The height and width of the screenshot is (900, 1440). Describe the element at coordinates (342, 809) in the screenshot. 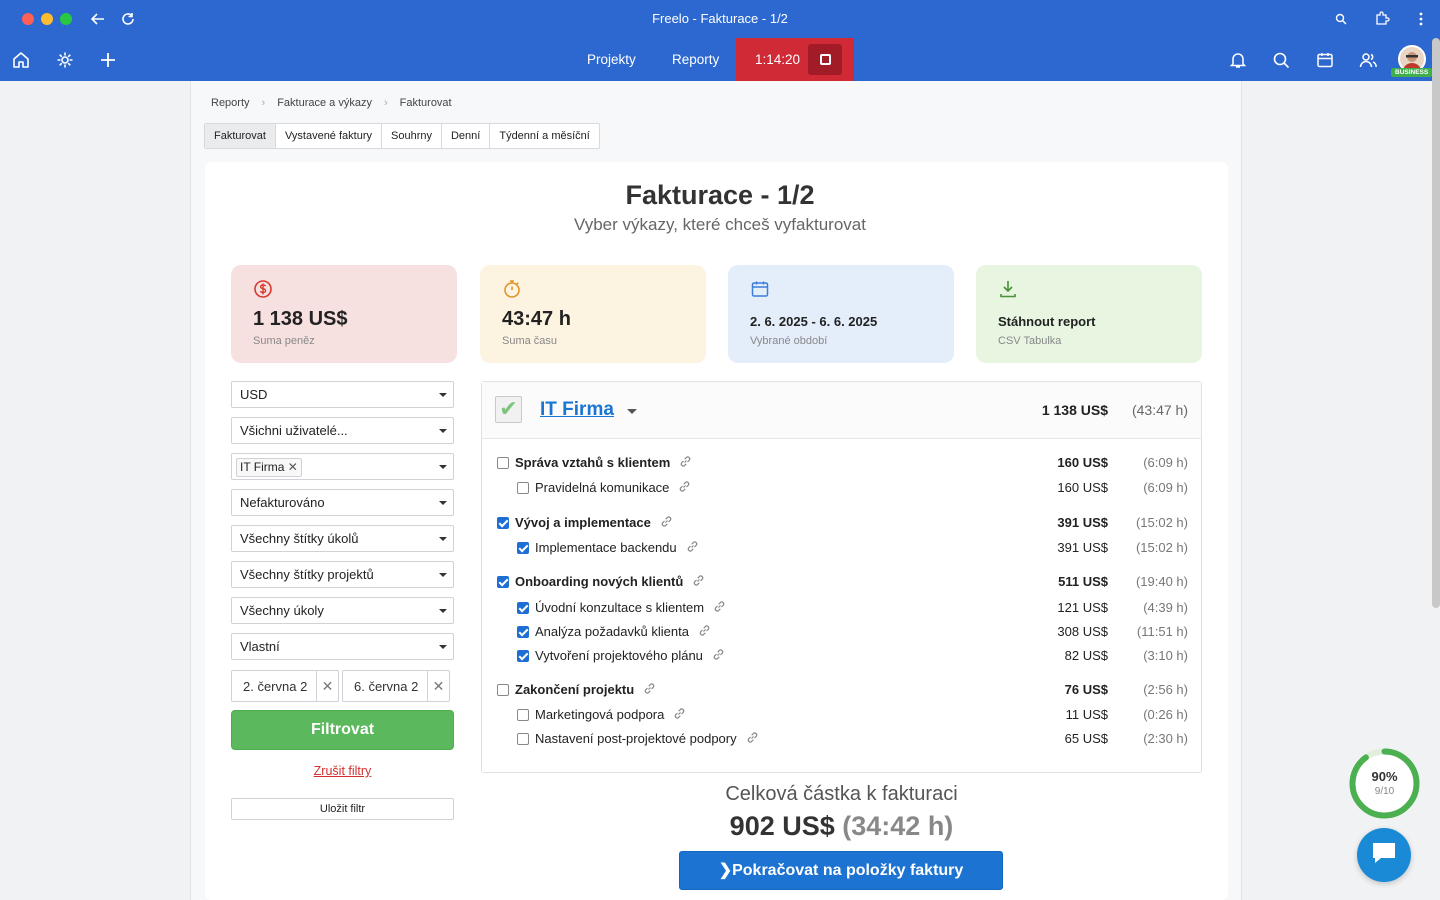

I see `save-filter-button: Uložit filtr` at that location.